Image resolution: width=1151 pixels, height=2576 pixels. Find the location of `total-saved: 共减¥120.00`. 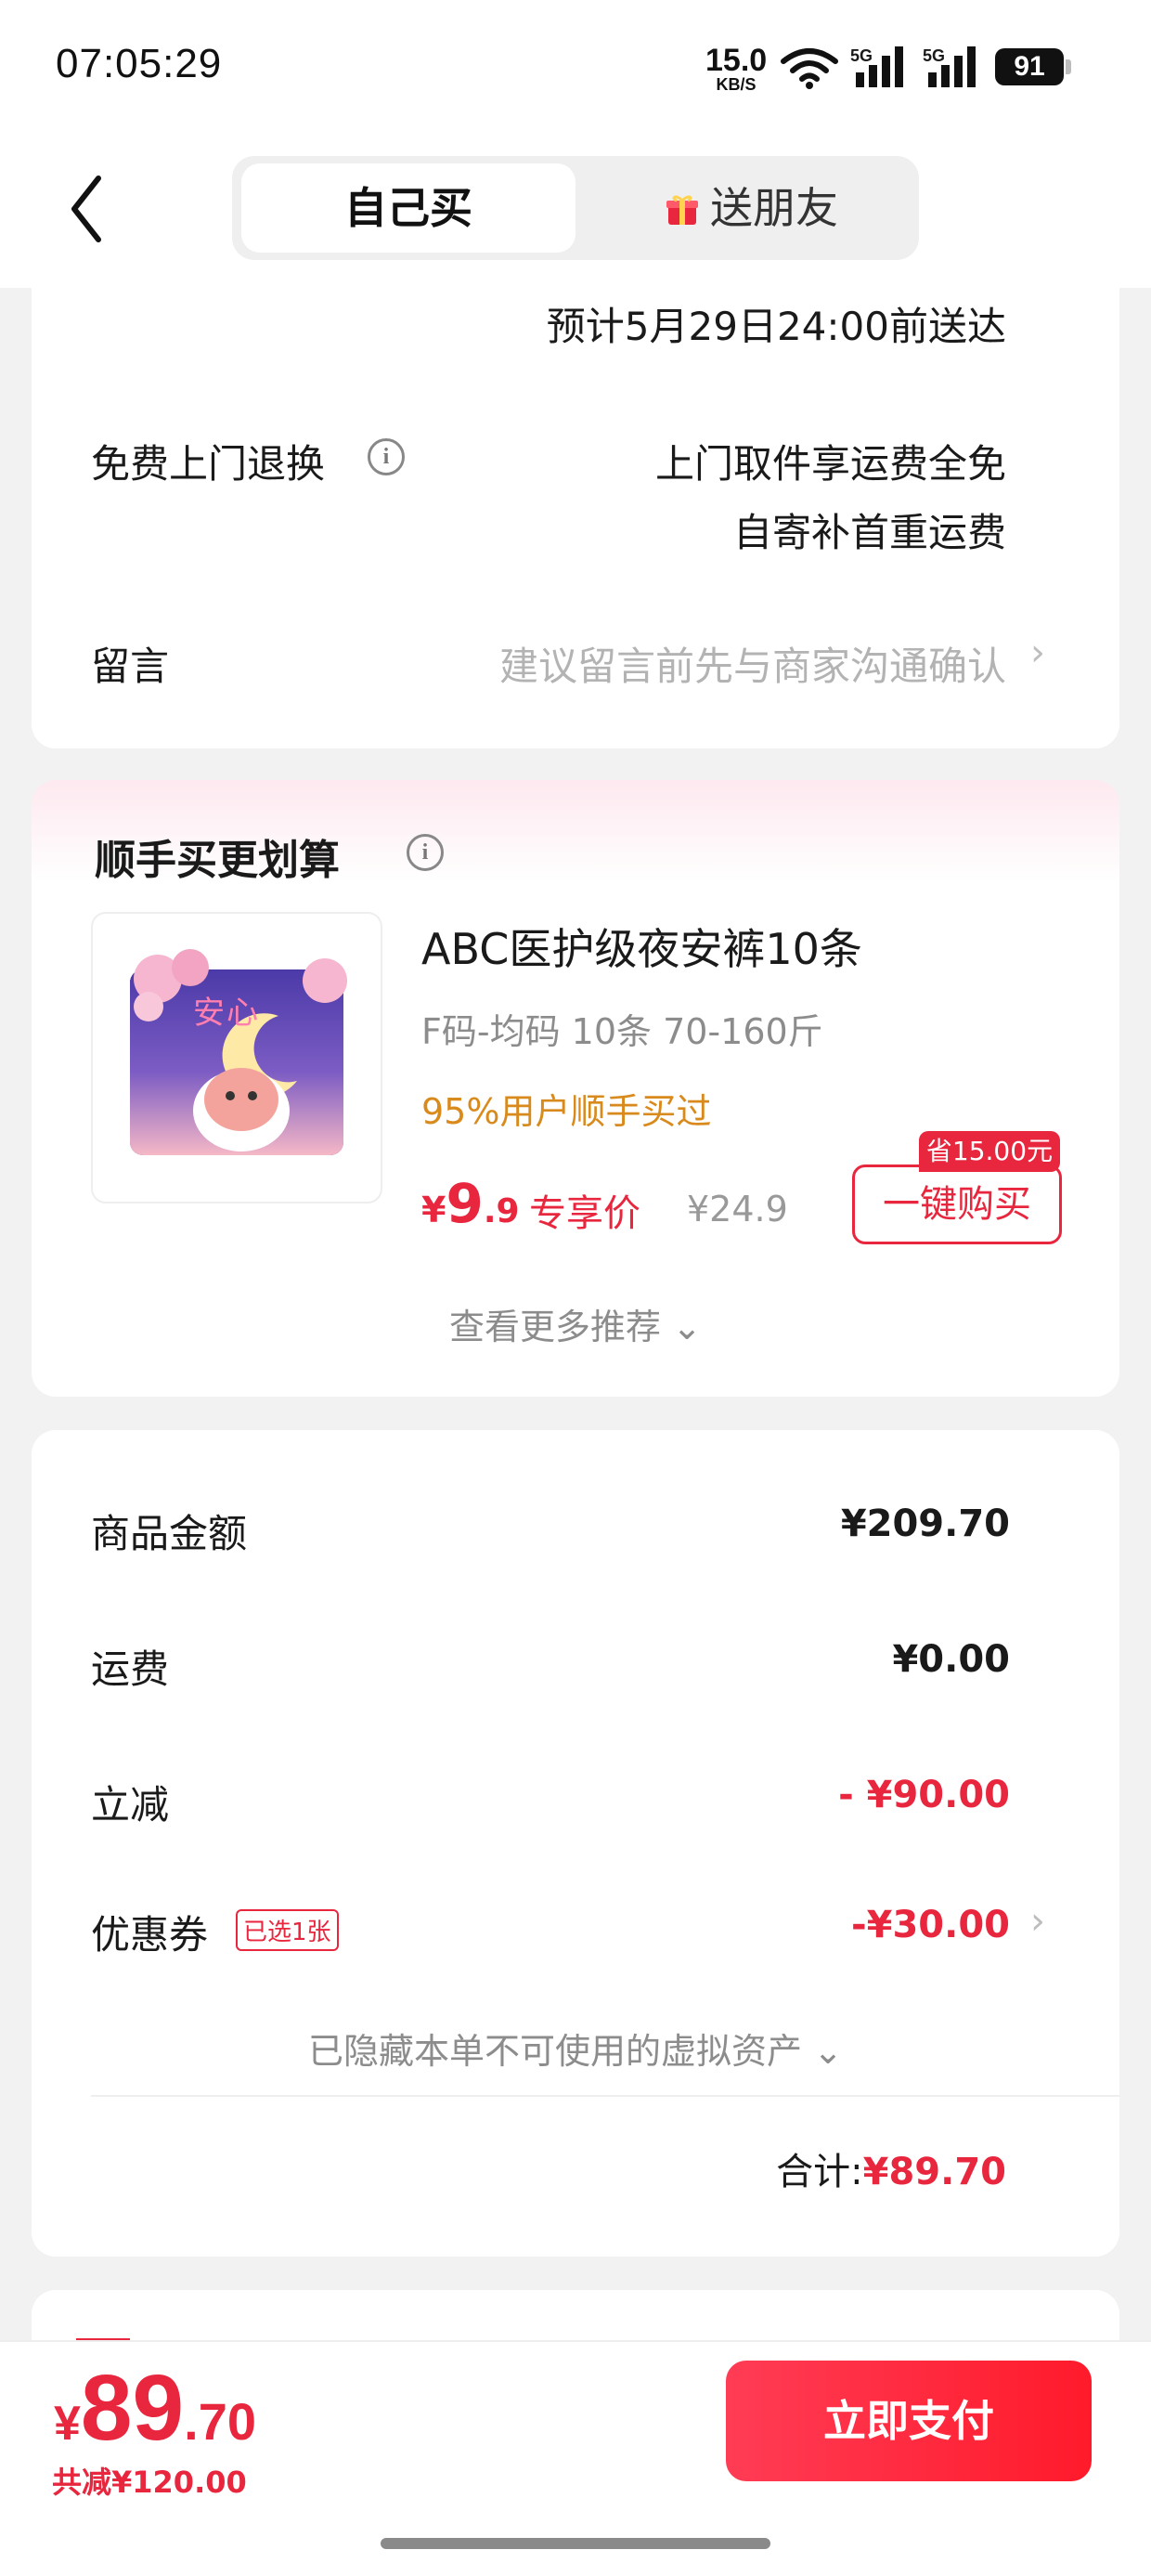

total-saved: 共减¥120.00 is located at coordinates (149, 2482).